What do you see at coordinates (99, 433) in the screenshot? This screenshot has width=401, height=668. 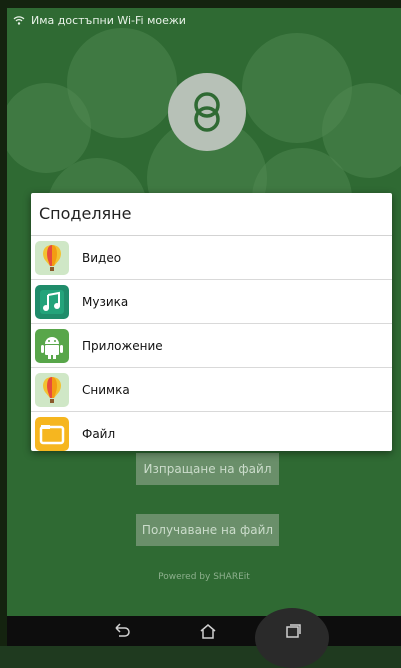 I see `option-label: Файл` at bounding box center [99, 433].